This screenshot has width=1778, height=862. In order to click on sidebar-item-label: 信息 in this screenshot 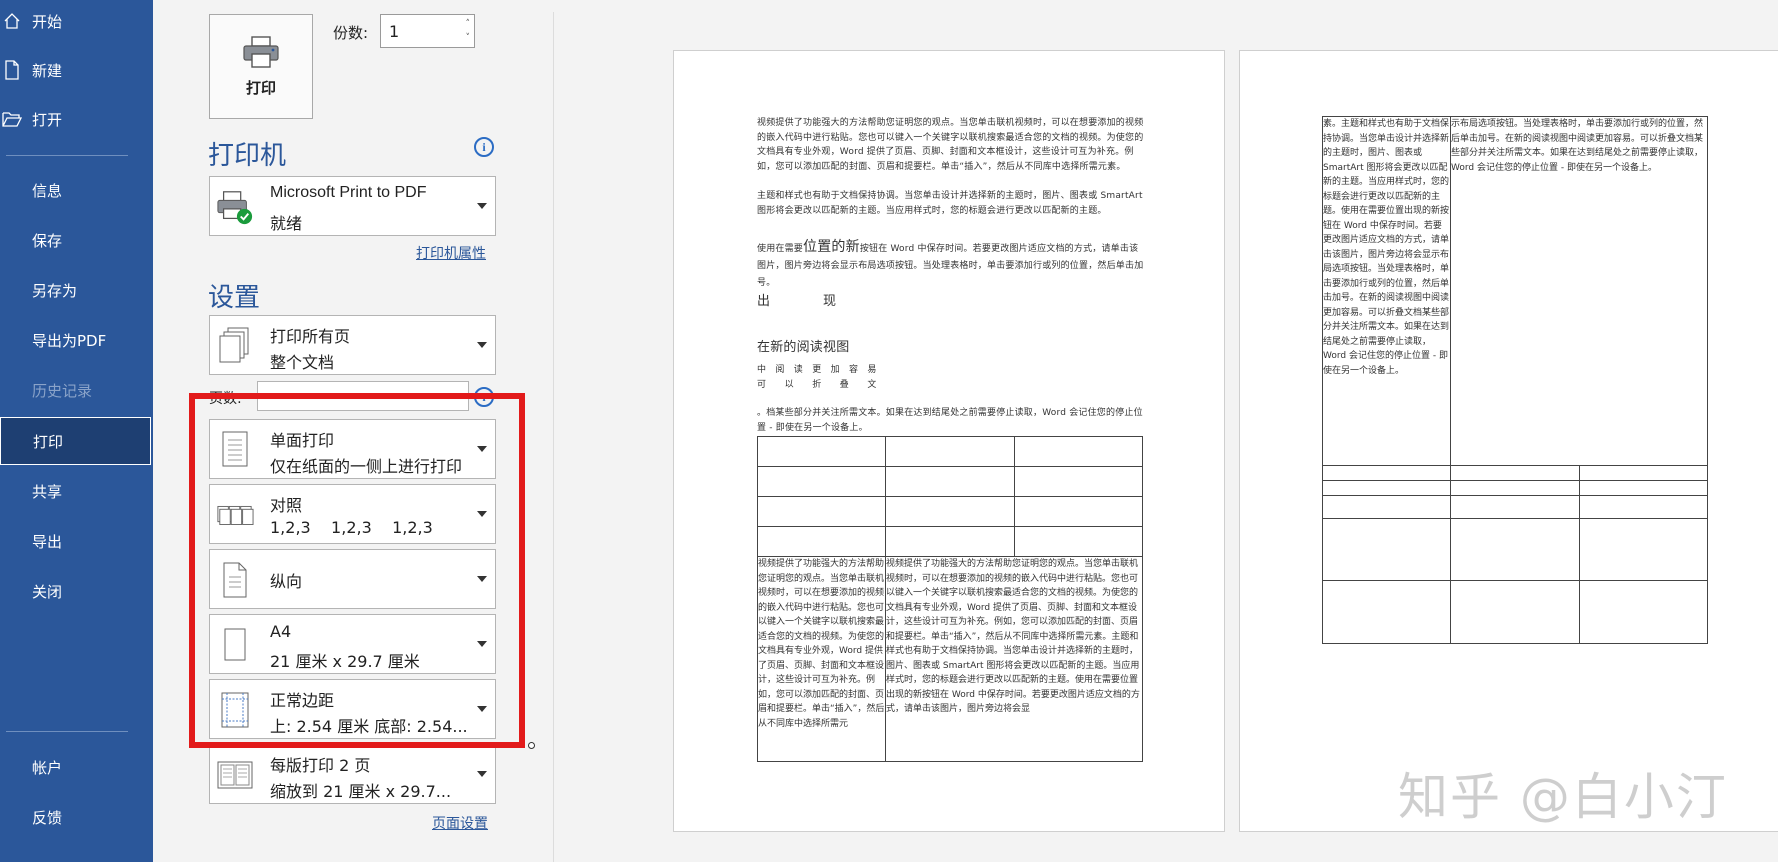, I will do `click(47, 190)`.